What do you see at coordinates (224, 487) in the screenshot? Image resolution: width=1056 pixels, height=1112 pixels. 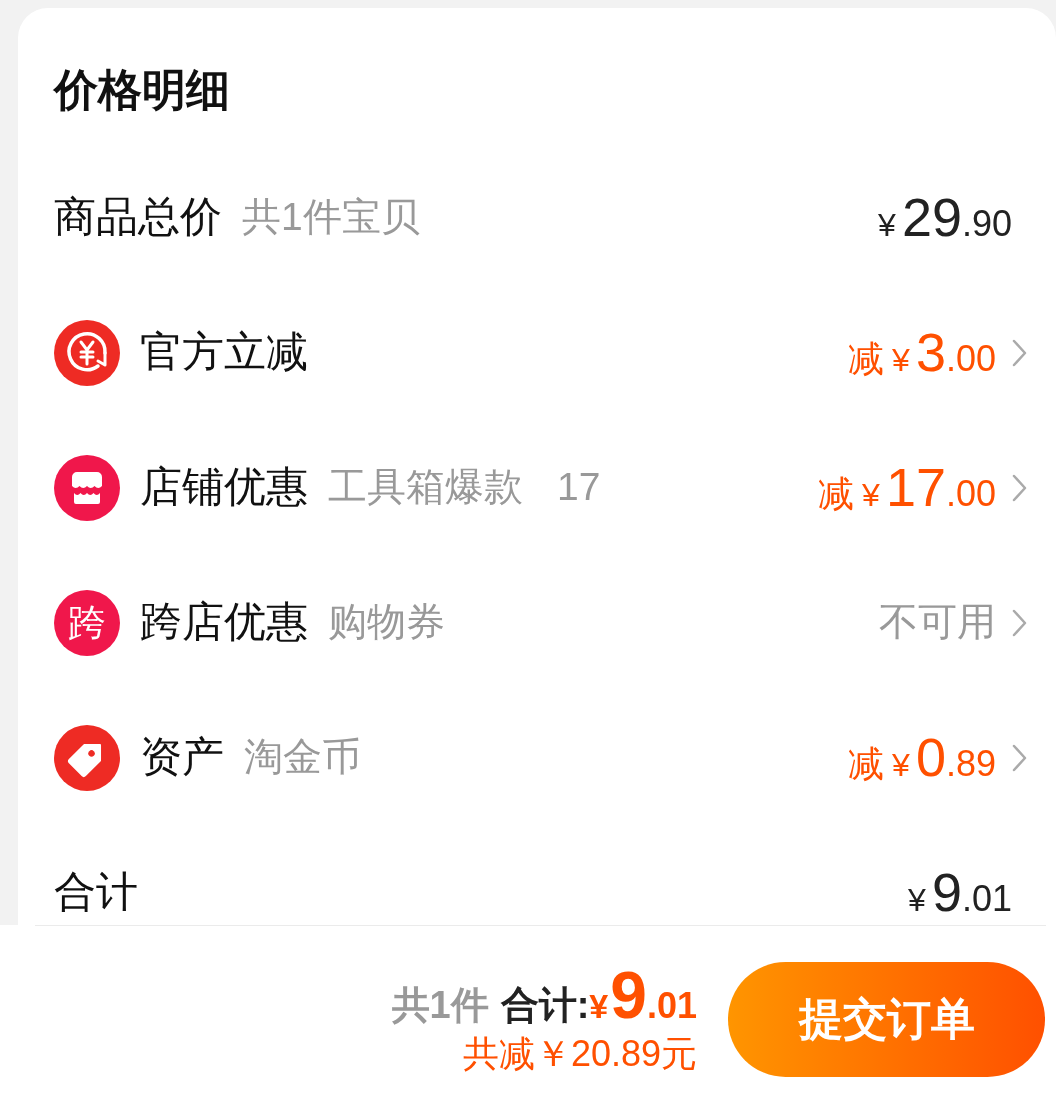 I see `row-label: 店铺优惠` at bounding box center [224, 487].